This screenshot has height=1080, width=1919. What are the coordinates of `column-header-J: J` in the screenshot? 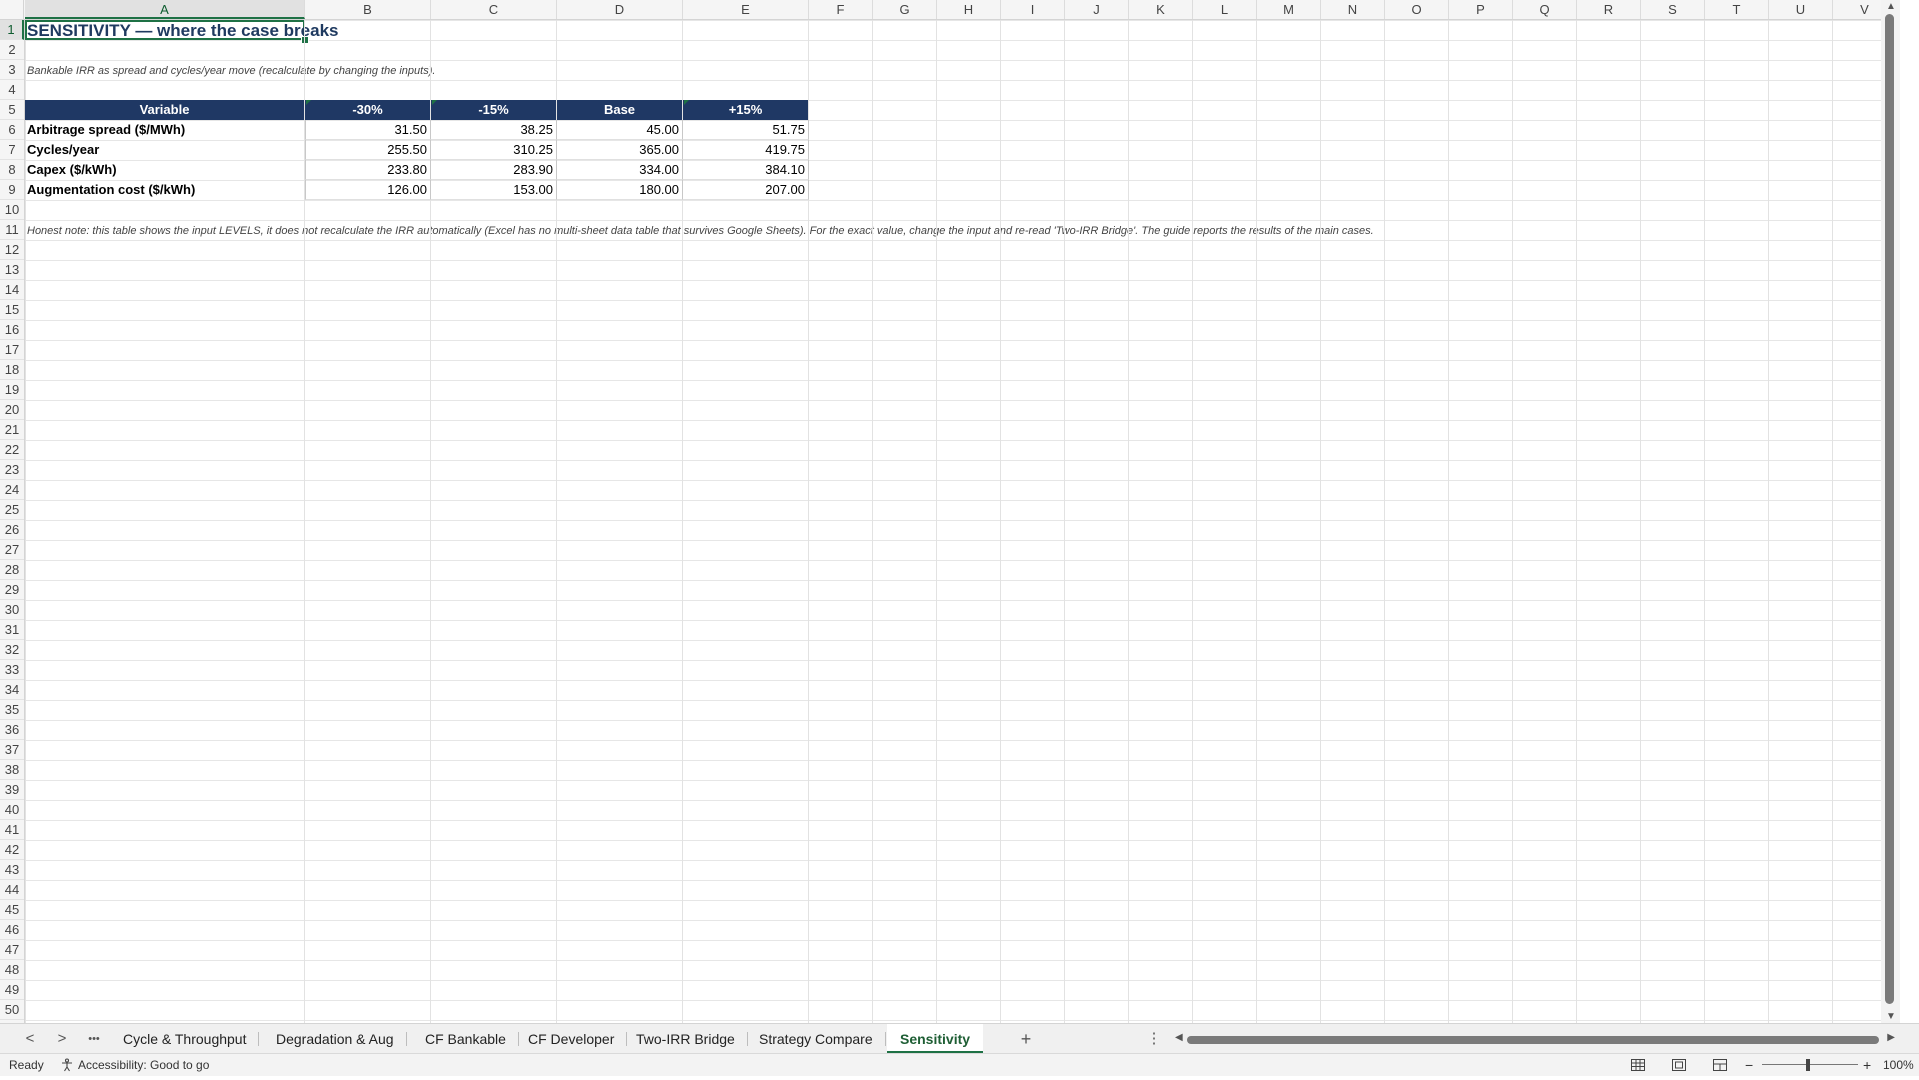 It's located at (1097, 9).